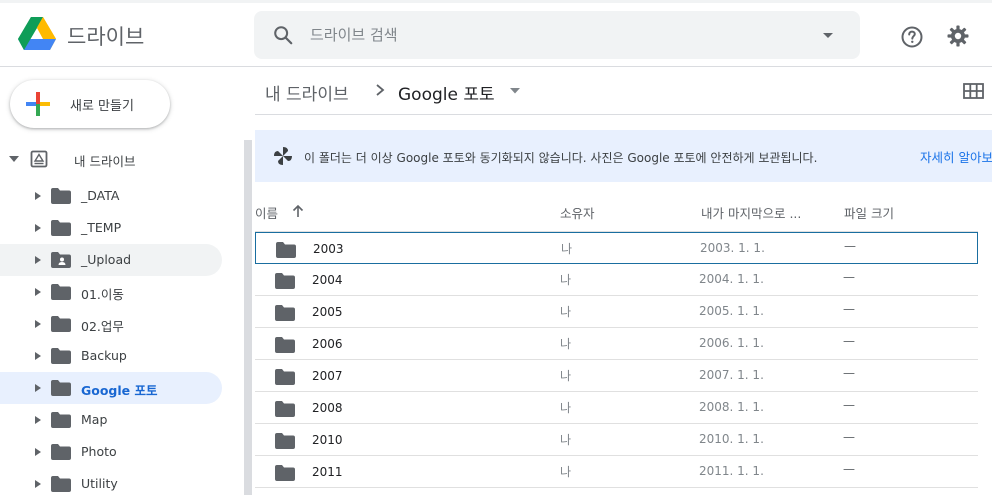  What do you see at coordinates (283, 156) in the screenshot?
I see `pinwheel-icon` at bounding box center [283, 156].